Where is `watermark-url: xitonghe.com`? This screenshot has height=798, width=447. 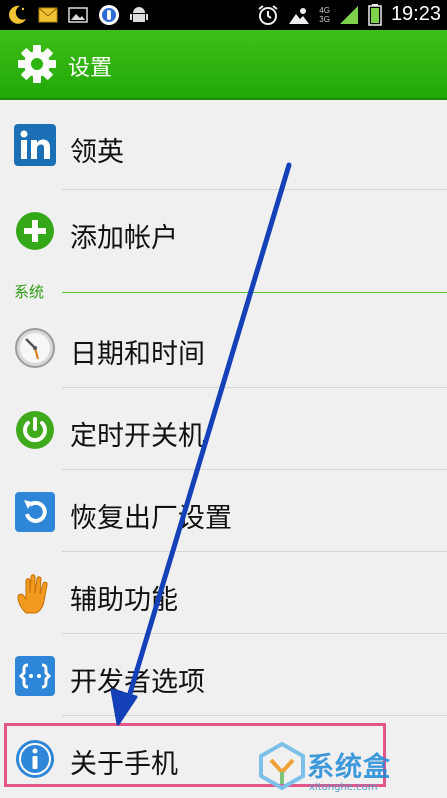 watermark-url: xitonghe.com is located at coordinates (343, 787).